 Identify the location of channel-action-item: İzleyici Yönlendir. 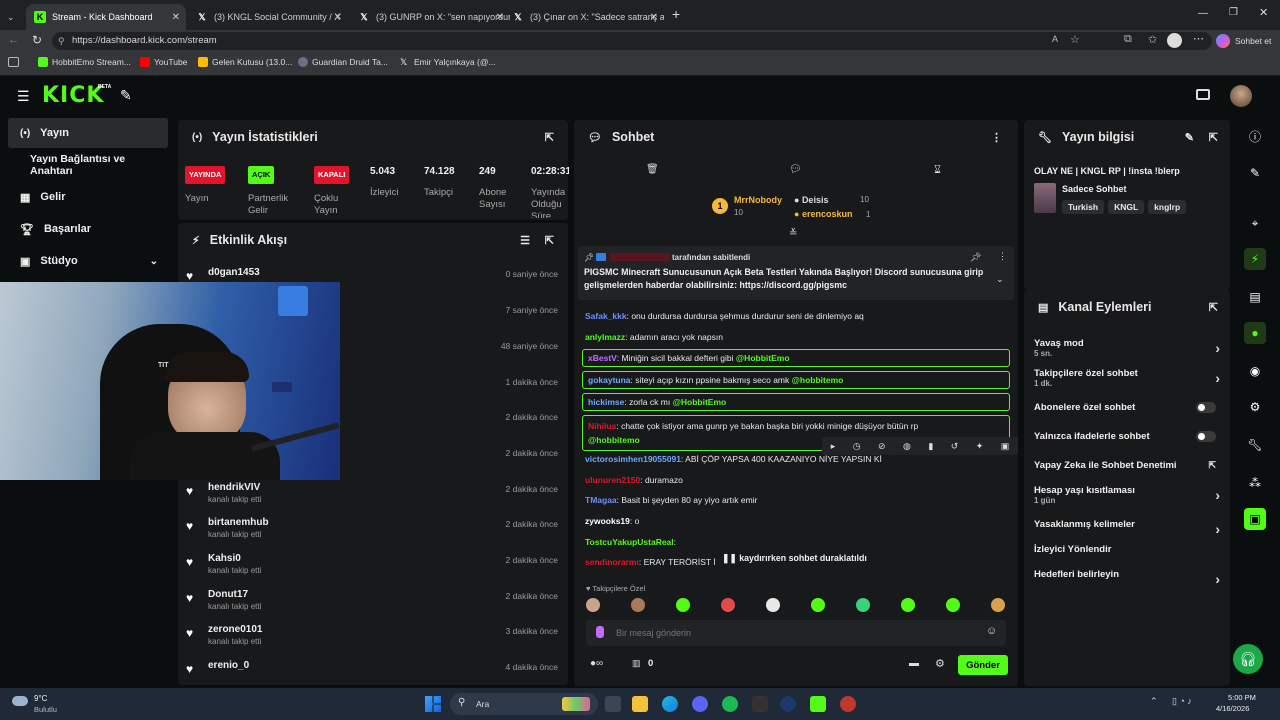
(1127, 549).